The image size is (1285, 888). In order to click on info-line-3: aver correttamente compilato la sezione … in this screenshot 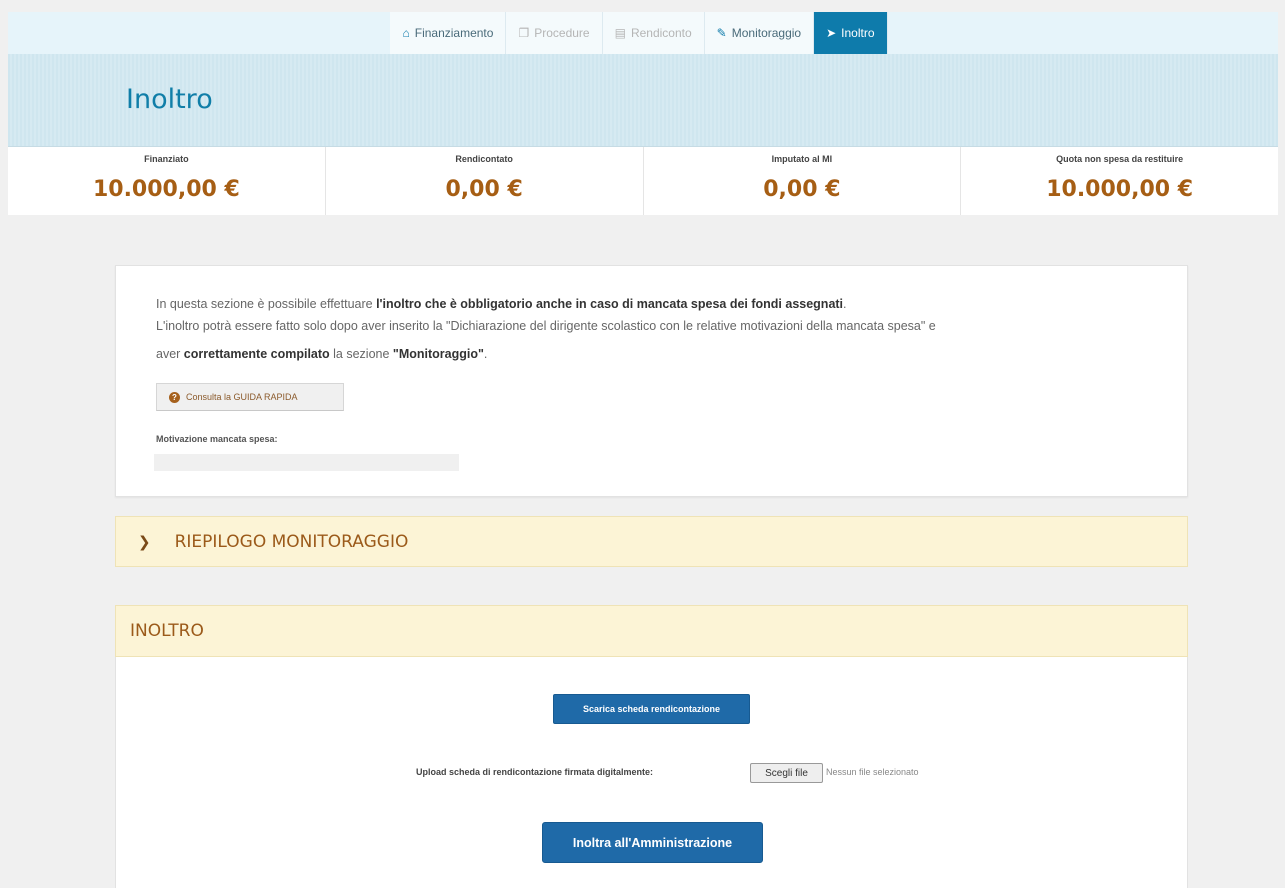, I will do `click(321, 354)`.